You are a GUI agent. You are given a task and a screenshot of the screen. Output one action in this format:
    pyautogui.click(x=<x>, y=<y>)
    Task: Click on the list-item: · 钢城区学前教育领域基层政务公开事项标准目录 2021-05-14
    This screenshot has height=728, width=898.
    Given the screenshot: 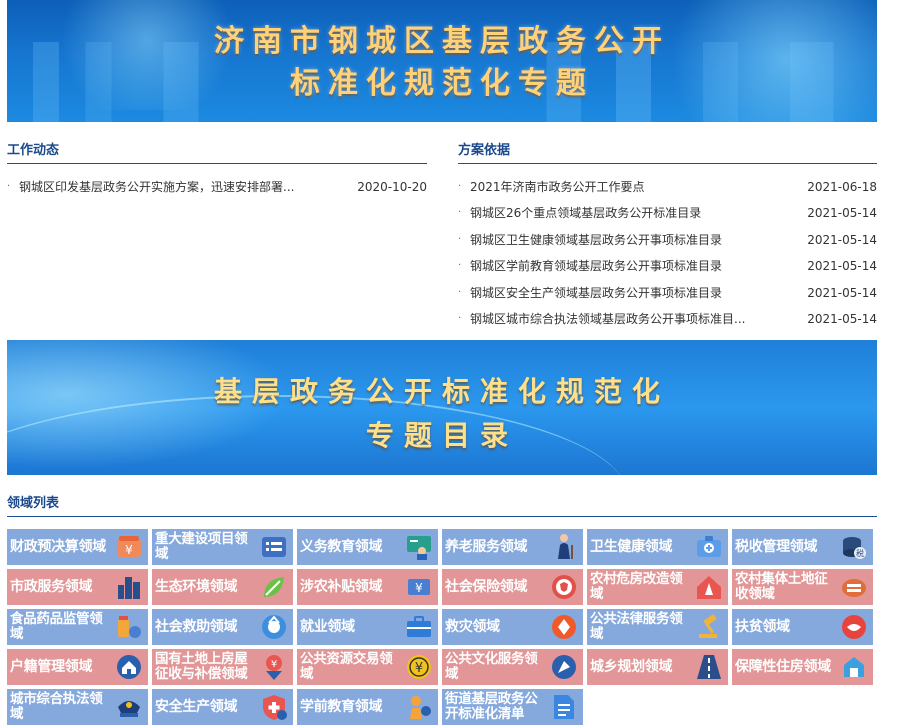 What is the action you would take?
    pyautogui.click(x=667, y=266)
    